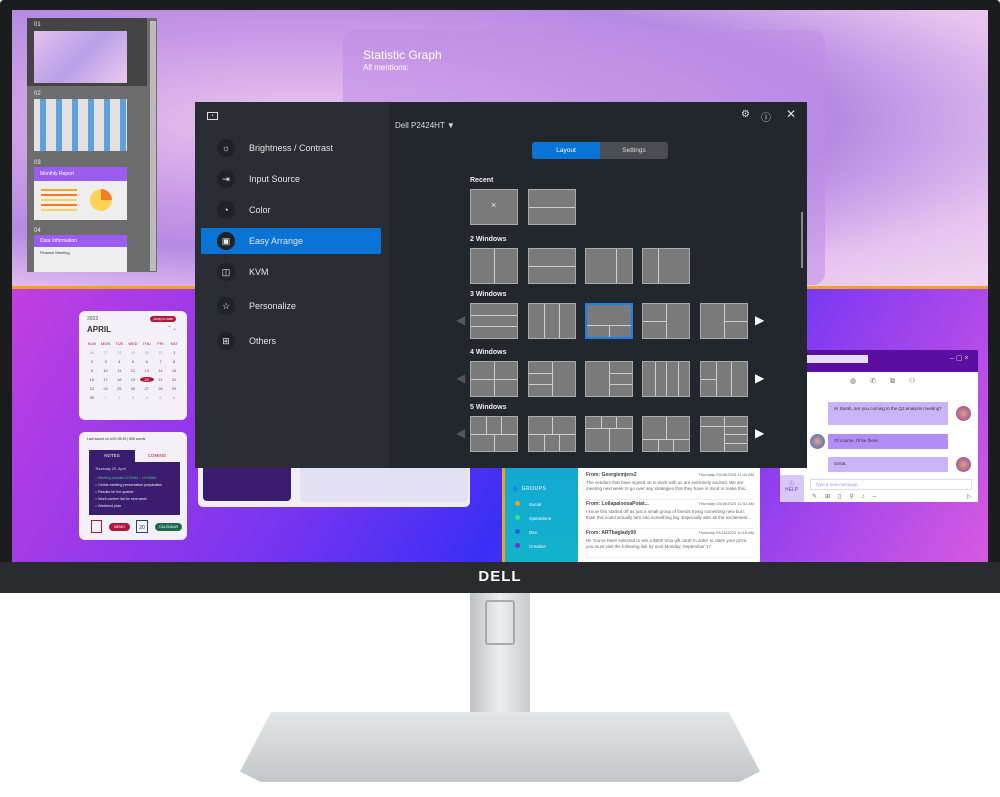  I want to click on month-nav-icons: ⌃⌄, so click(172, 328).